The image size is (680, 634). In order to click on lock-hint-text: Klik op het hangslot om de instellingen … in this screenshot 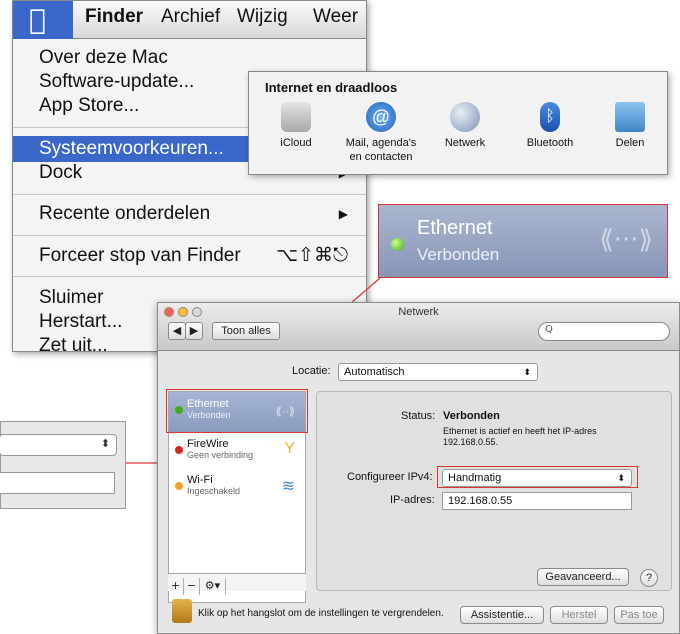, I will do `click(321, 613)`.